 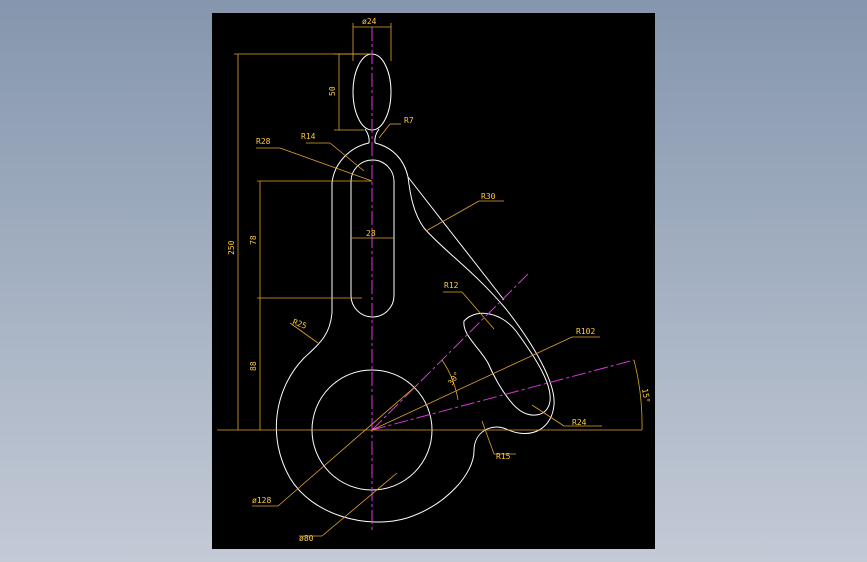 What do you see at coordinates (299, 323) in the screenshot?
I see `dim-r25: R25` at bounding box center [299, 323].